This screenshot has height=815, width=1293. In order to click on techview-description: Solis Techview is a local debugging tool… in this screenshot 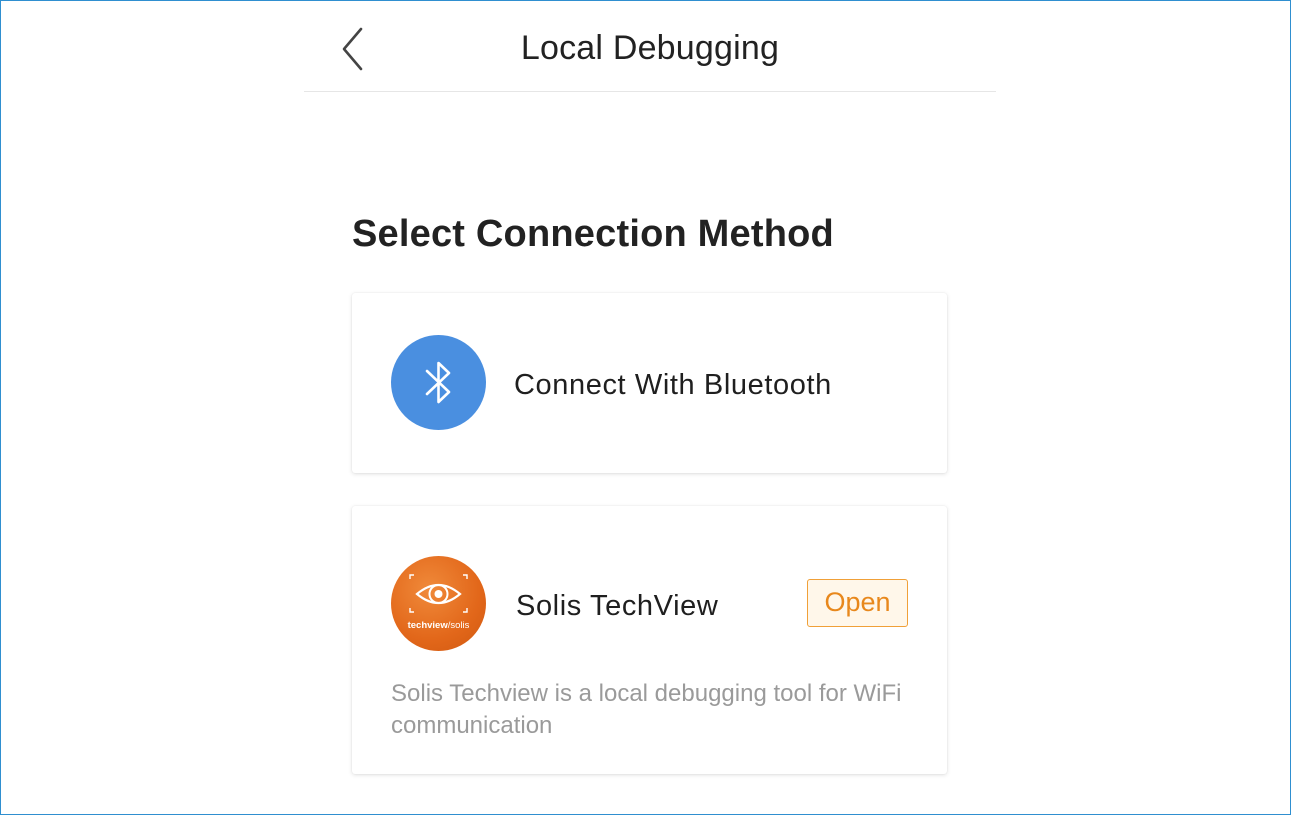, I will do `click(646, 709)`.